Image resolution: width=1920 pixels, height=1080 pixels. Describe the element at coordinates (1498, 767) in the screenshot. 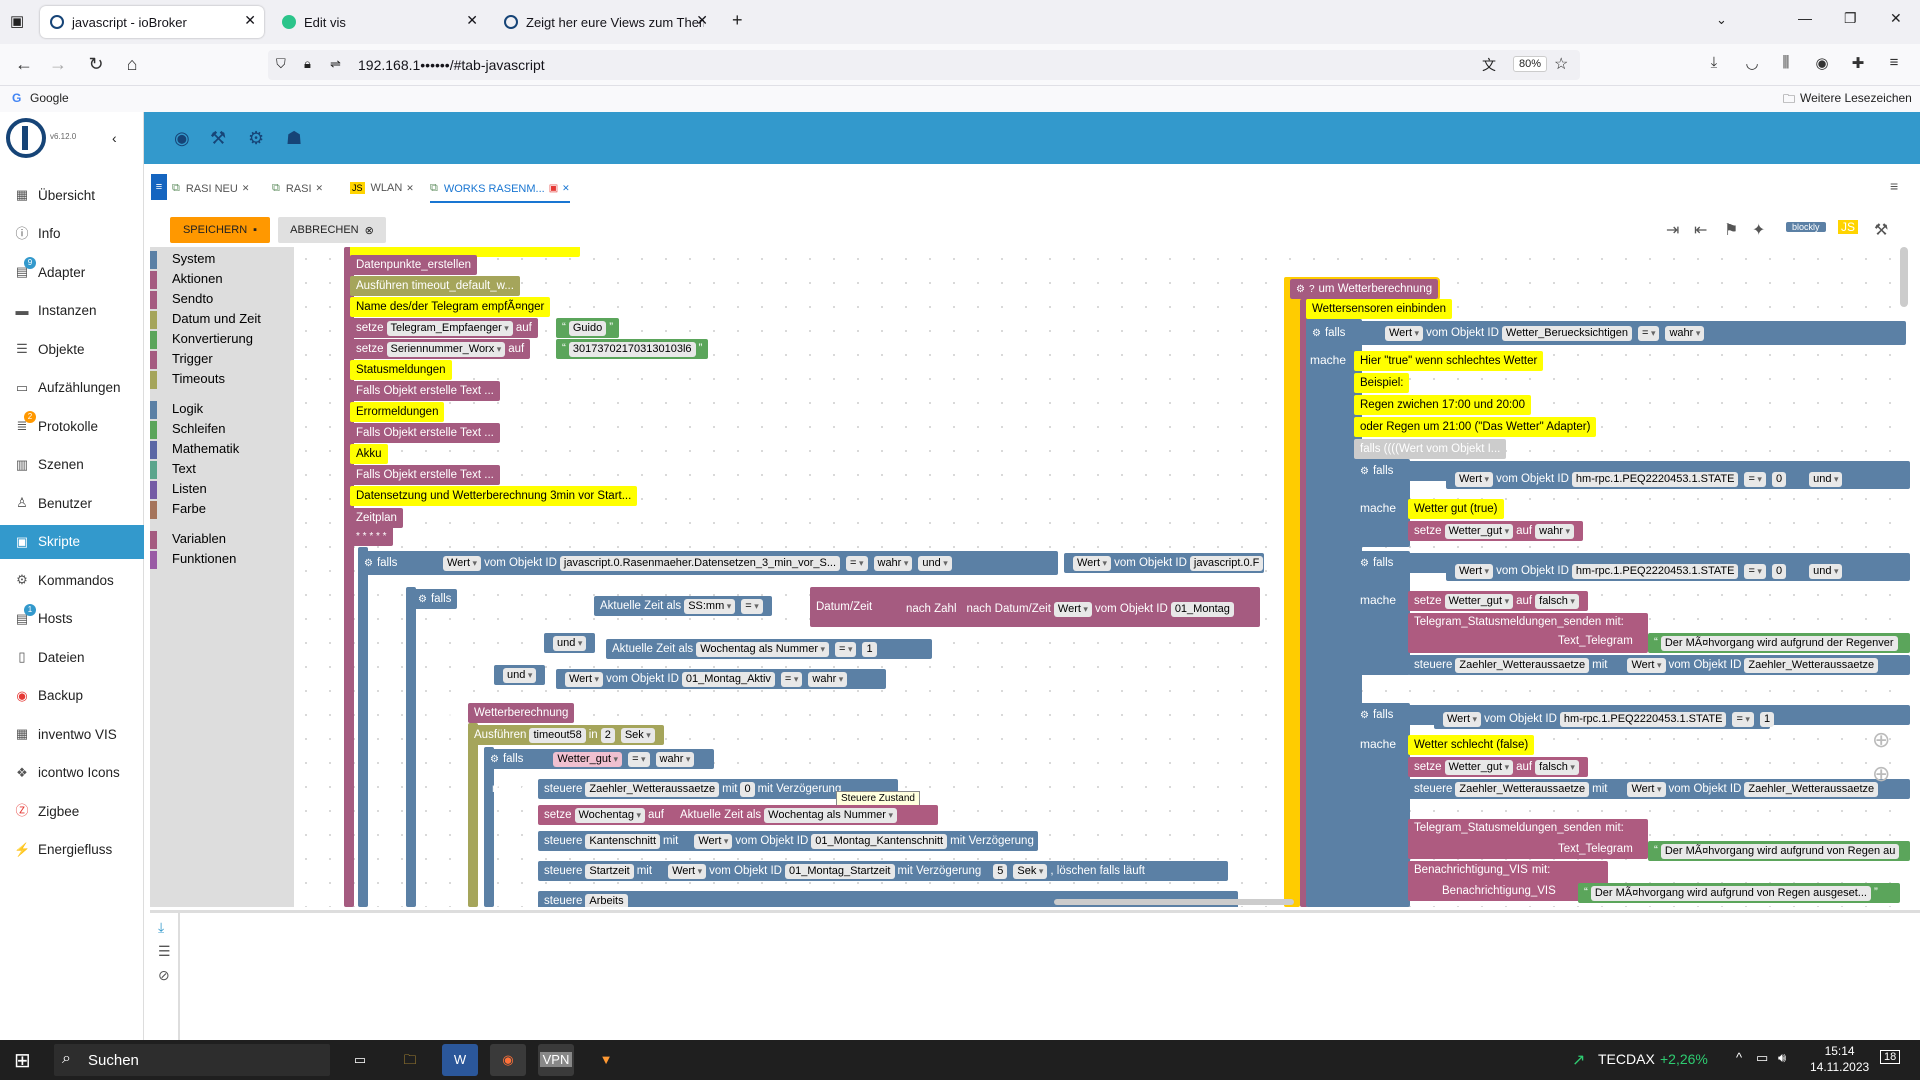

I see `set-wetter-gut-false-2: setzeWetter_gutauffalsch` at that location.